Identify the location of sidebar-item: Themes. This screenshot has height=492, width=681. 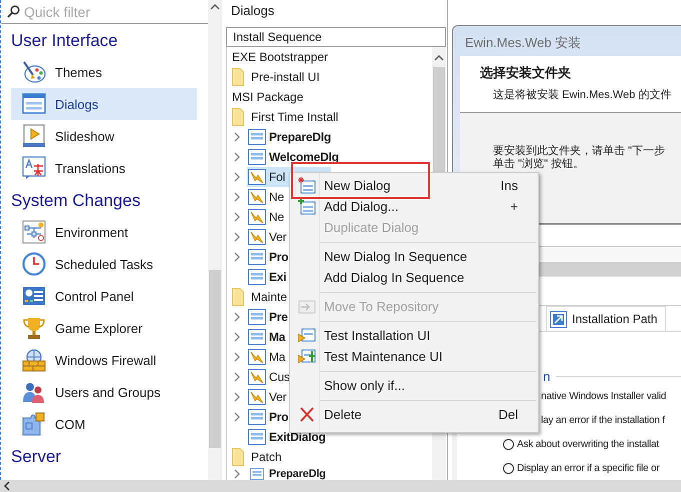
(104, 72).